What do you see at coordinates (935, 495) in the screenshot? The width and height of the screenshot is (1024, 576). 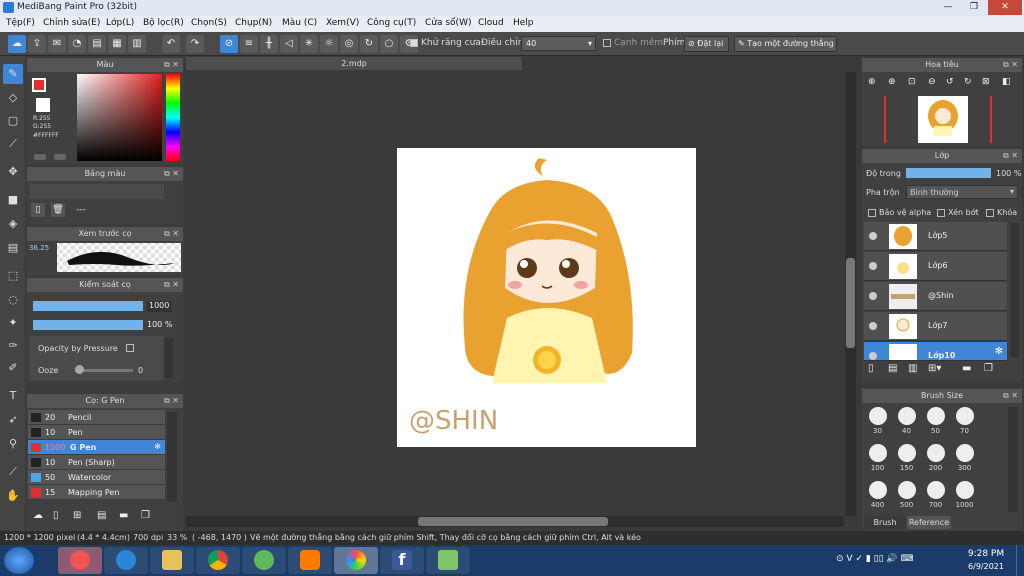 I see `brush-size-700: 700` at bounding box center [935, 495].